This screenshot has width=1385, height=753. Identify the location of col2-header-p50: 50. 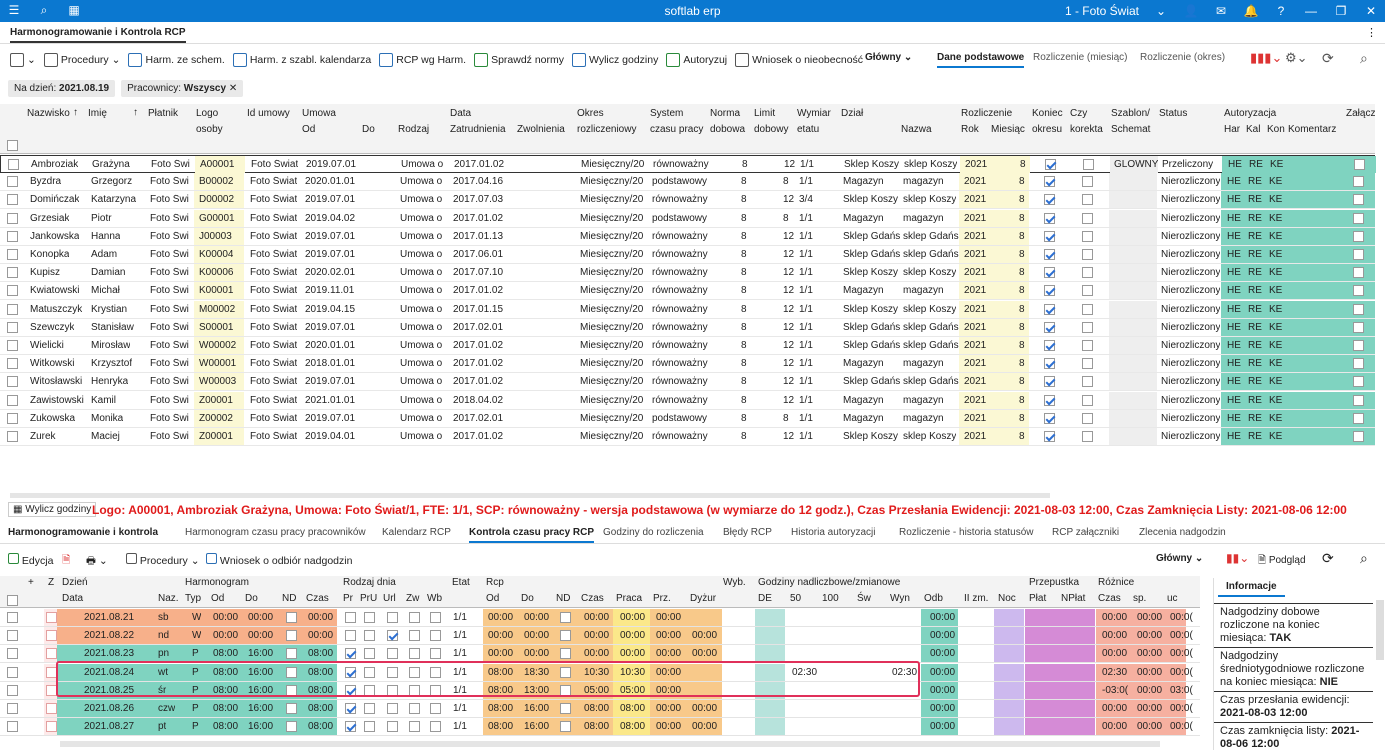
(795, 598).